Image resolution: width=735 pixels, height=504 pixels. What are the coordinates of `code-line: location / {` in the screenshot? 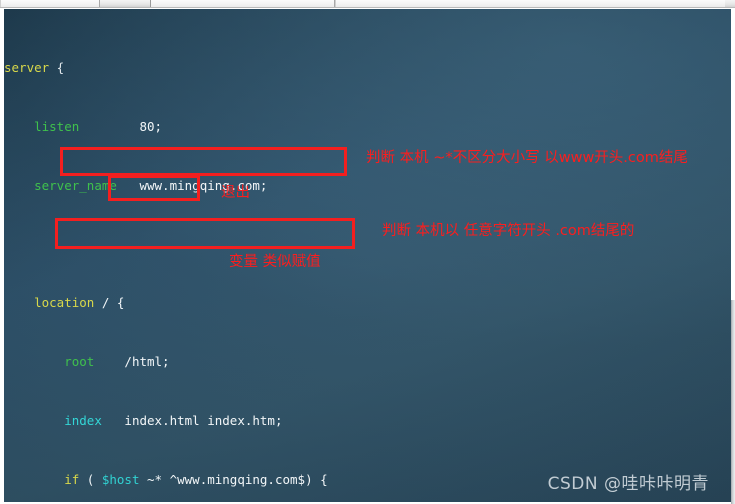 It's located at (79, 303).